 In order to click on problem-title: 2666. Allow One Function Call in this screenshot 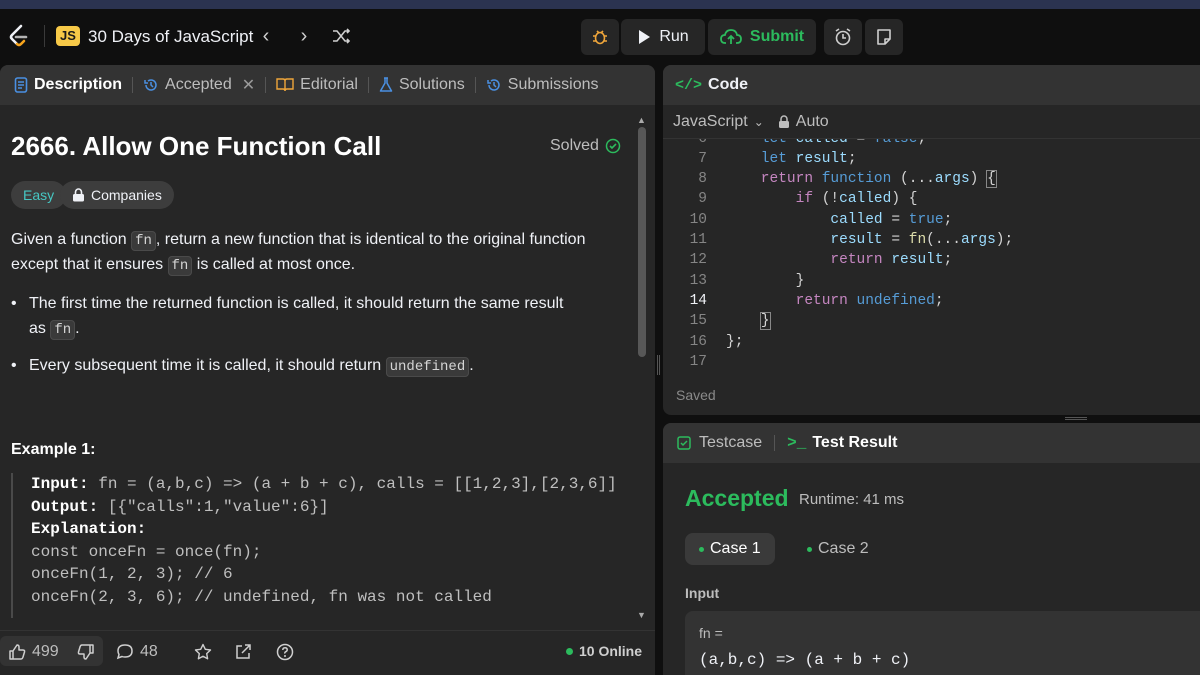, I will do `click(196, 146)`.